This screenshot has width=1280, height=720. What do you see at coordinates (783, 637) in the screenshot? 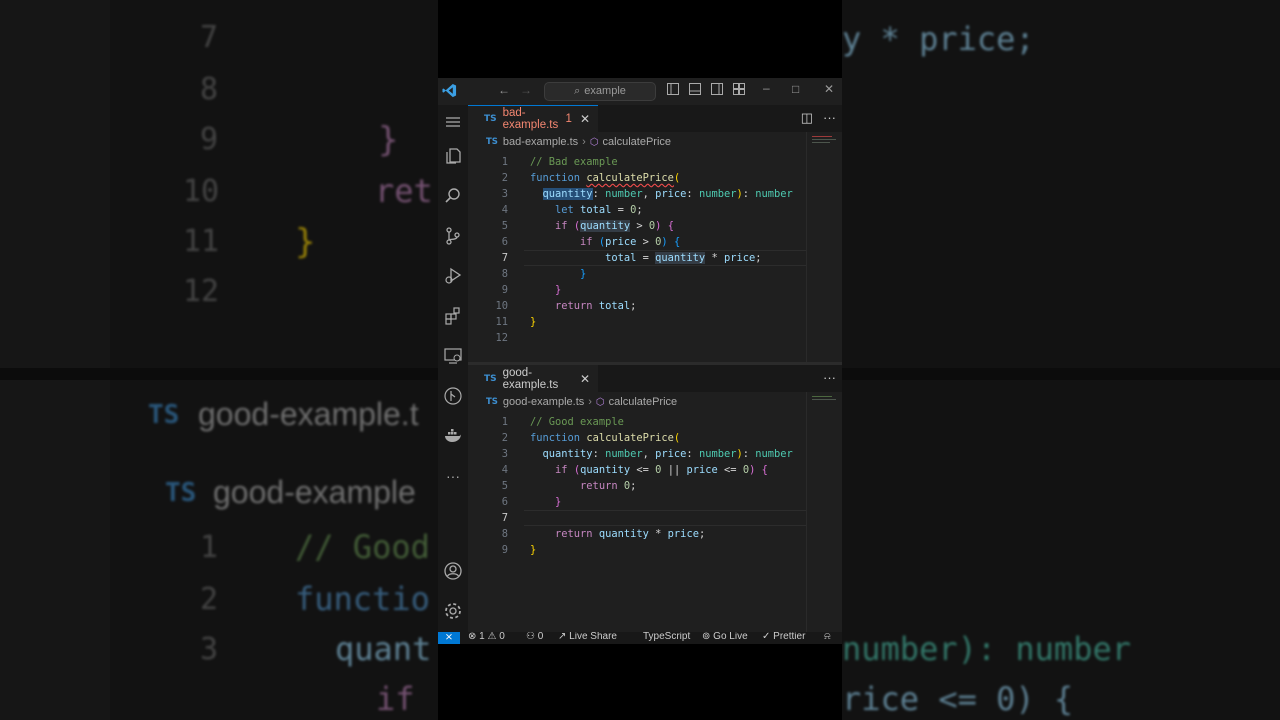
I see `prettier-button: ✓ Prettier` at bounding box center [783, 637].